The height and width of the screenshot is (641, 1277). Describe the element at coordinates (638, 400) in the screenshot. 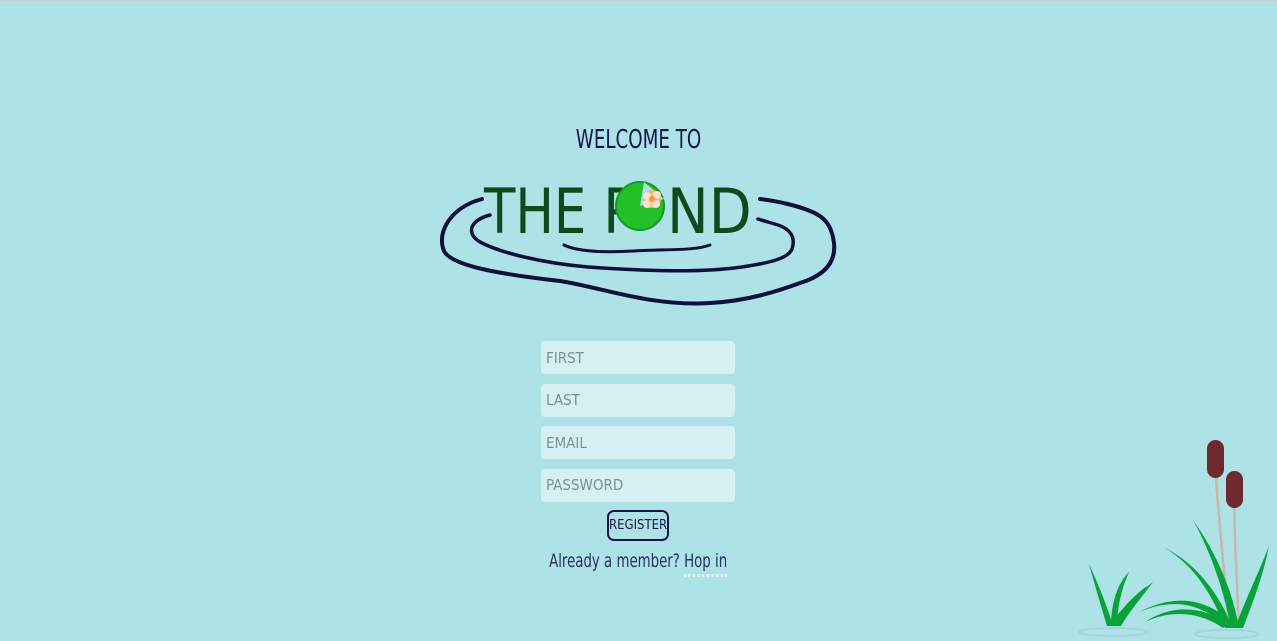

I see `last-name-field` at that location.